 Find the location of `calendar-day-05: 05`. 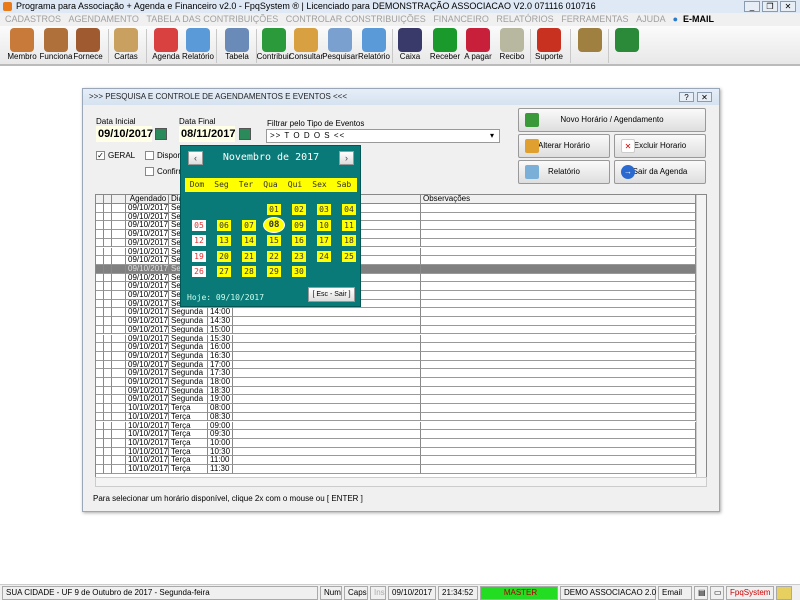

calendar-day-05: 05 is located at coordinates (199, 225).